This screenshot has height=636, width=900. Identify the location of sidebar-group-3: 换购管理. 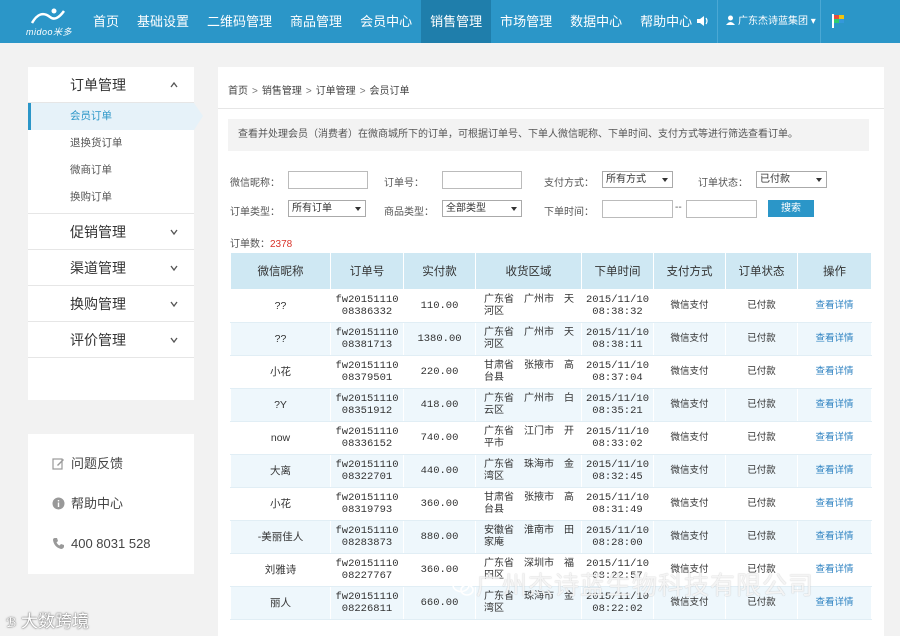
(111, 304).